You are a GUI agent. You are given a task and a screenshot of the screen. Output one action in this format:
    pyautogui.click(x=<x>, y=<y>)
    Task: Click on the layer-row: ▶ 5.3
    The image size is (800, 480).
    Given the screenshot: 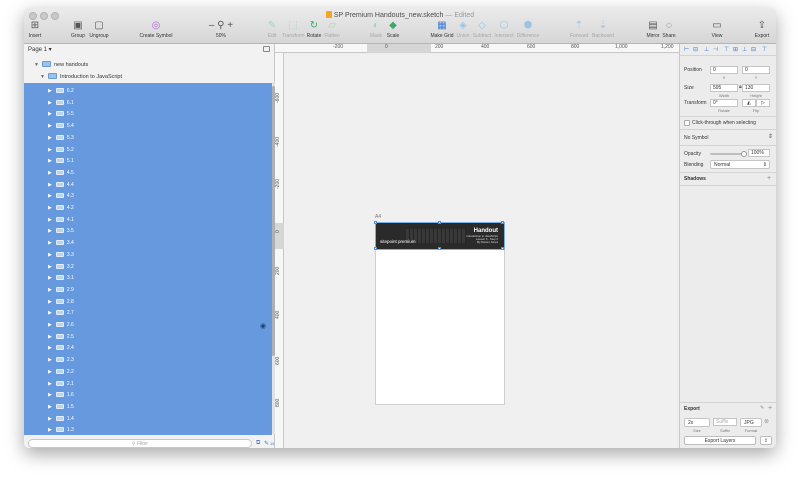 What is the action you would take?
    pyautogui.click(x=61, y=139)
    